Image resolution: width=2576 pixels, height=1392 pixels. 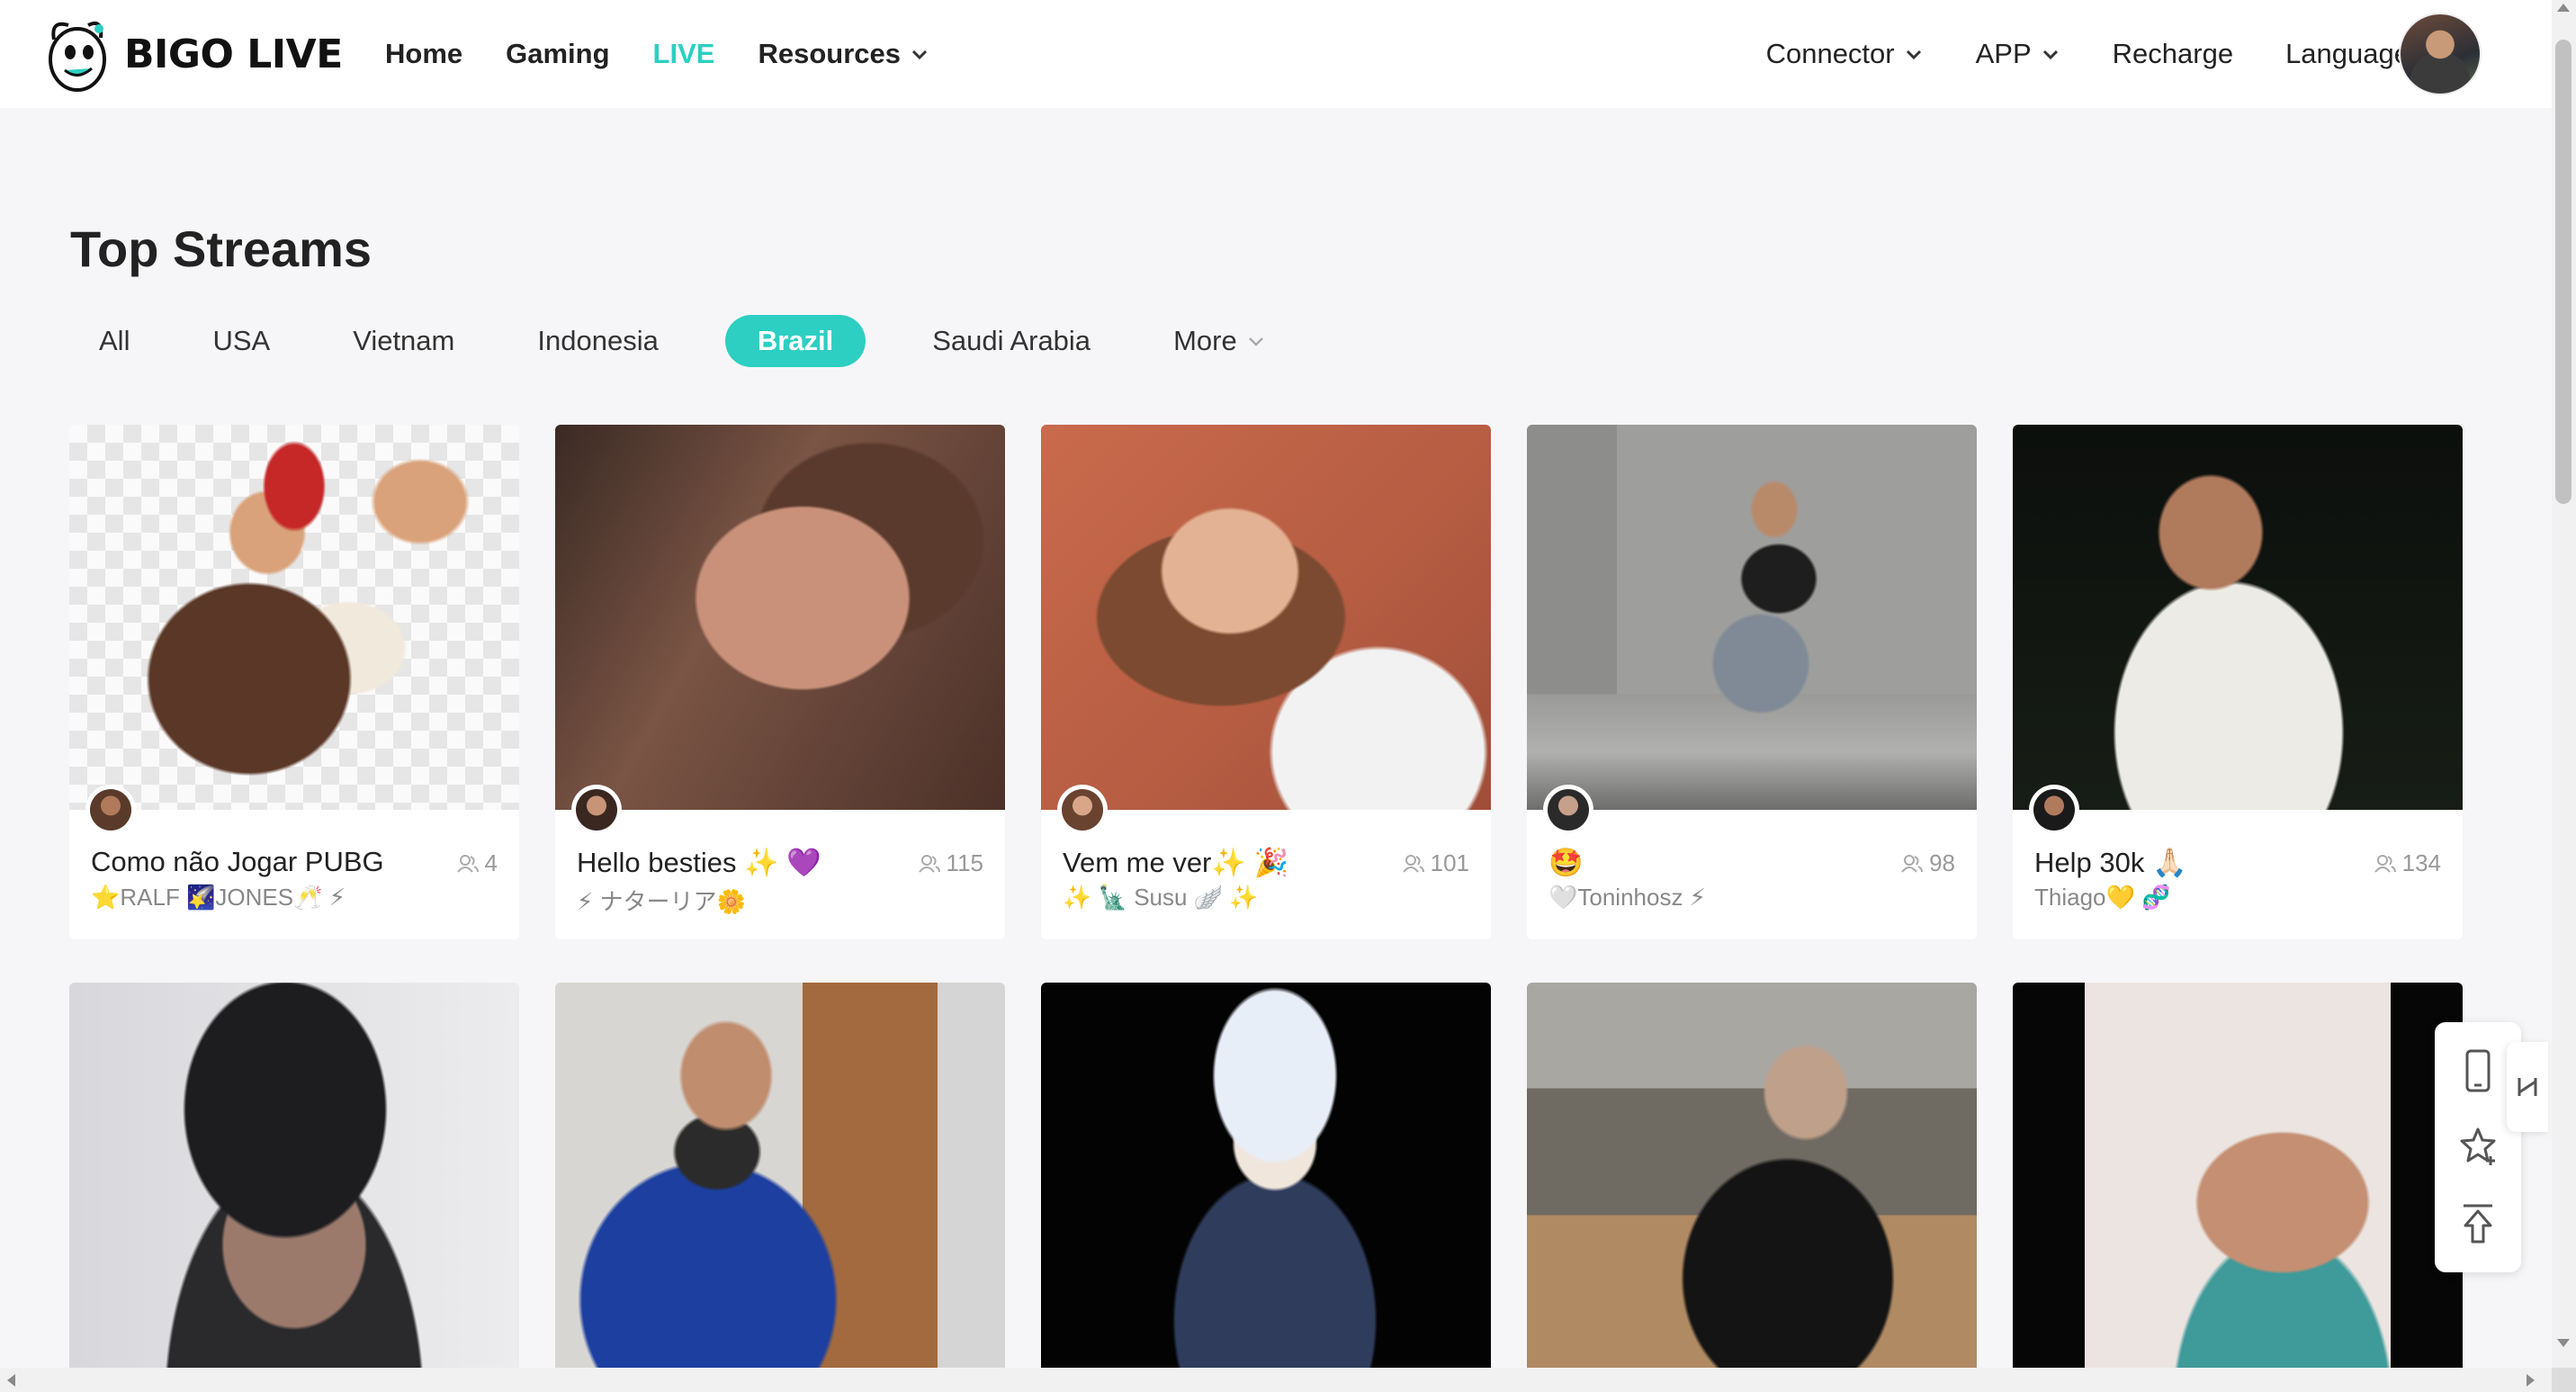 What do you see at coordinates (2421, 863) in the screenshot?
I see `viewer-count-value: 134` at bounding box center [2421, 863].